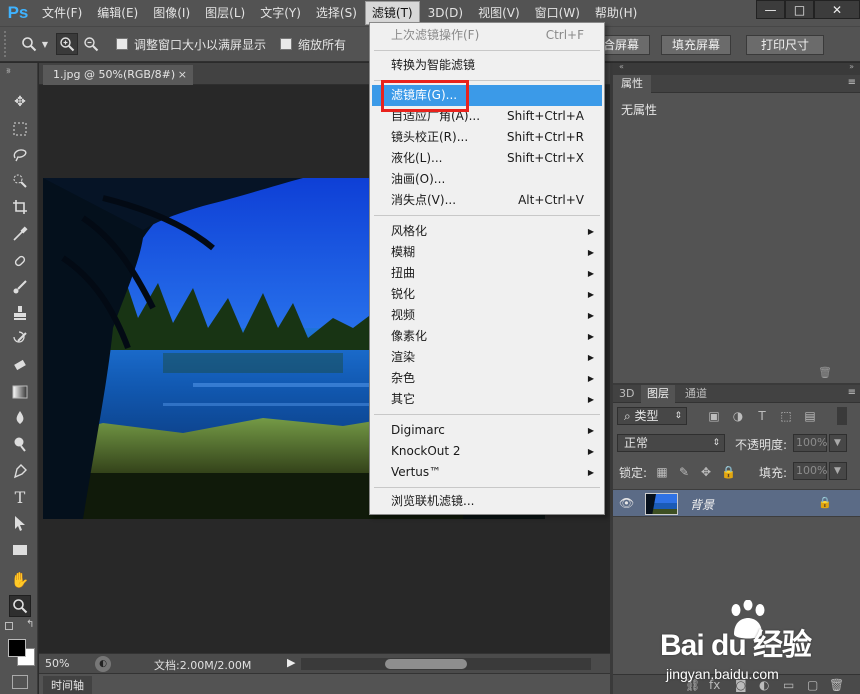 Image resolution: width=860 pixels, height=694 pixels. I want to click on menu-item-vanishing-point: 消失点(V)... Alt+Ctrl+V, so click(487, 200).